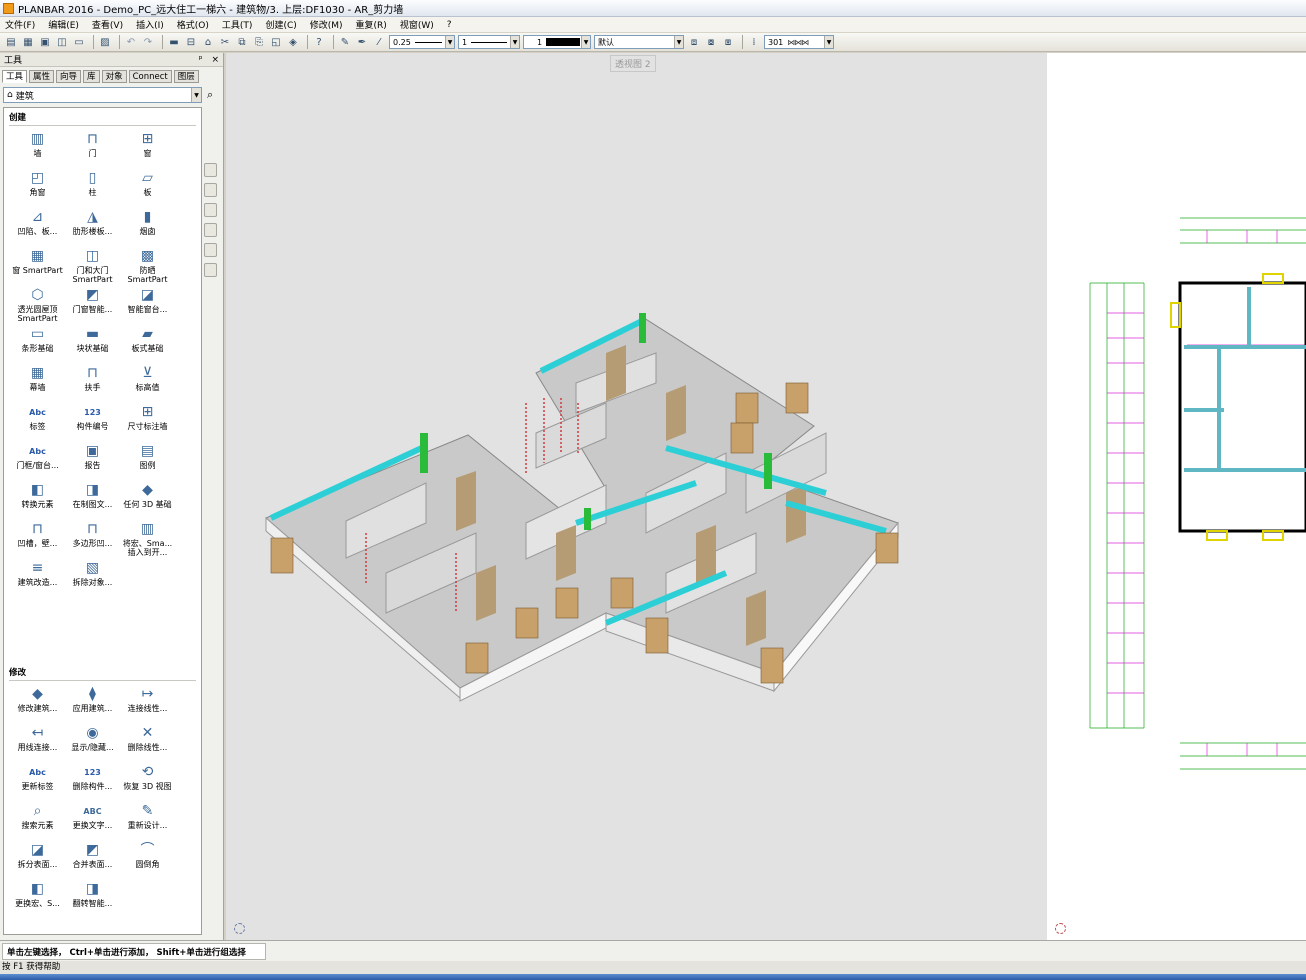 This screenshot has height=980, width=1306. I want to click on dimension-icon: ⊟, so click(191, 42).